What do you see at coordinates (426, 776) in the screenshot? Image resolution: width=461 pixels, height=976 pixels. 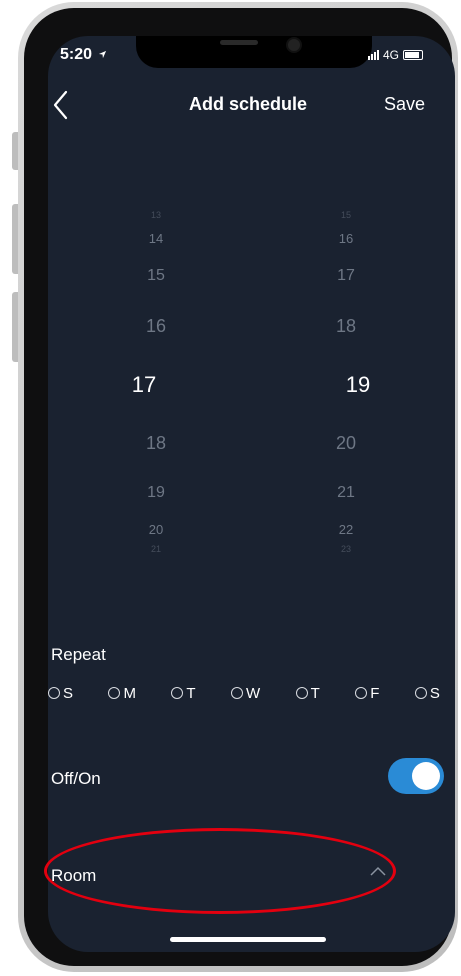 I see `toggle-knob` at bounding box center [426, 776].